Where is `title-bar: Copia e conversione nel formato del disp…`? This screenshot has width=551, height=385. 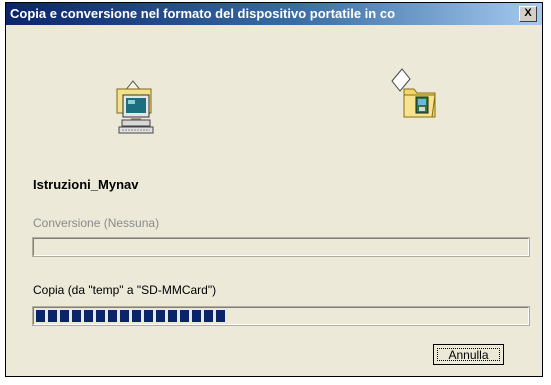 title-bar: Copia e conversione nel formato del disp… is located at coordinates (274, 14).